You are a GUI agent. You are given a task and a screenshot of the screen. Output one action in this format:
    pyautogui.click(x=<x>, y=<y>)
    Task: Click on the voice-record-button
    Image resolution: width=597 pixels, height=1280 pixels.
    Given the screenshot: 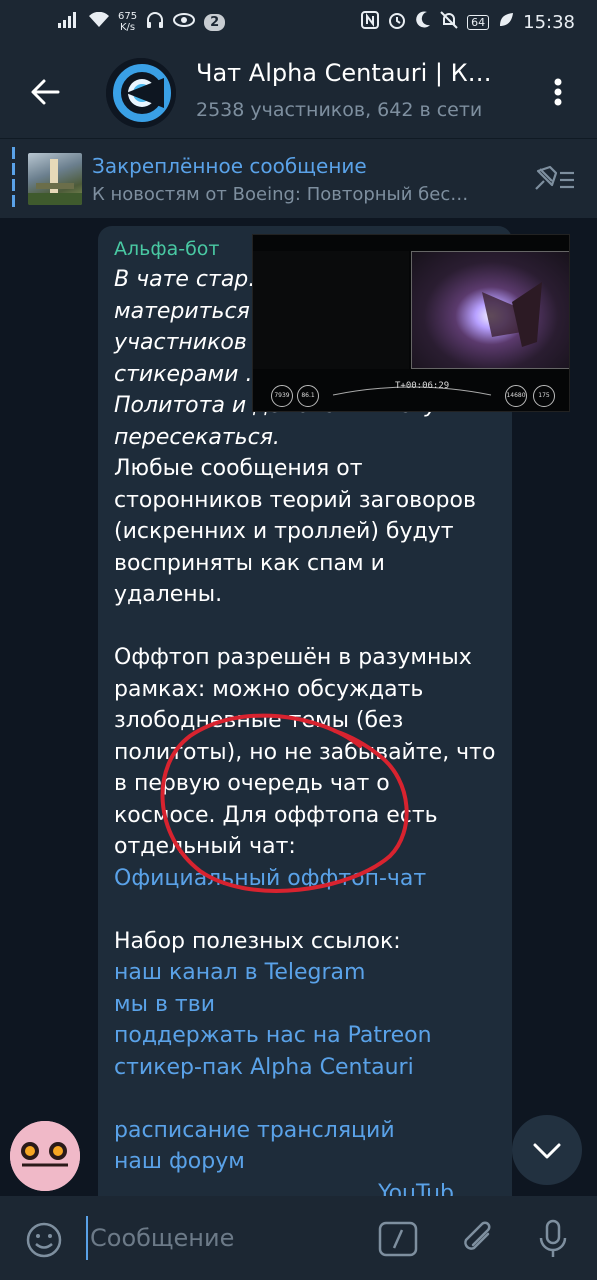 What is the action you would take?
    pyautogui.click(x=553, y=1239)
    